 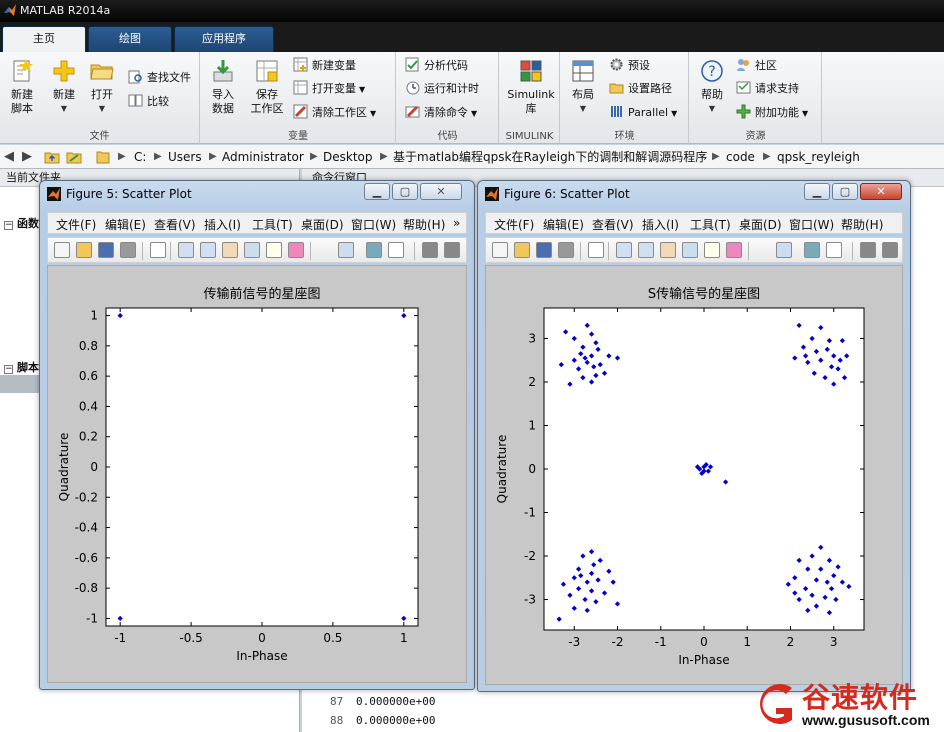 I want to click on find-files-button: 查找文件, so click(x=159, y=78).